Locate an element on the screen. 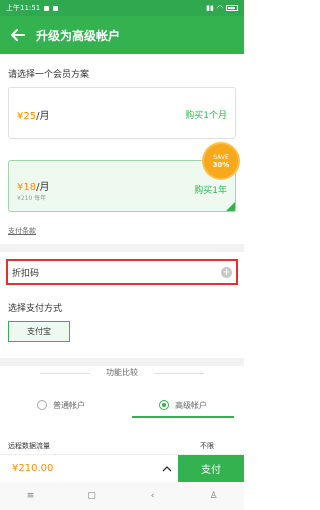 The image size is (320, 510). chevron-up-icon is located at coordinates (167, 468).